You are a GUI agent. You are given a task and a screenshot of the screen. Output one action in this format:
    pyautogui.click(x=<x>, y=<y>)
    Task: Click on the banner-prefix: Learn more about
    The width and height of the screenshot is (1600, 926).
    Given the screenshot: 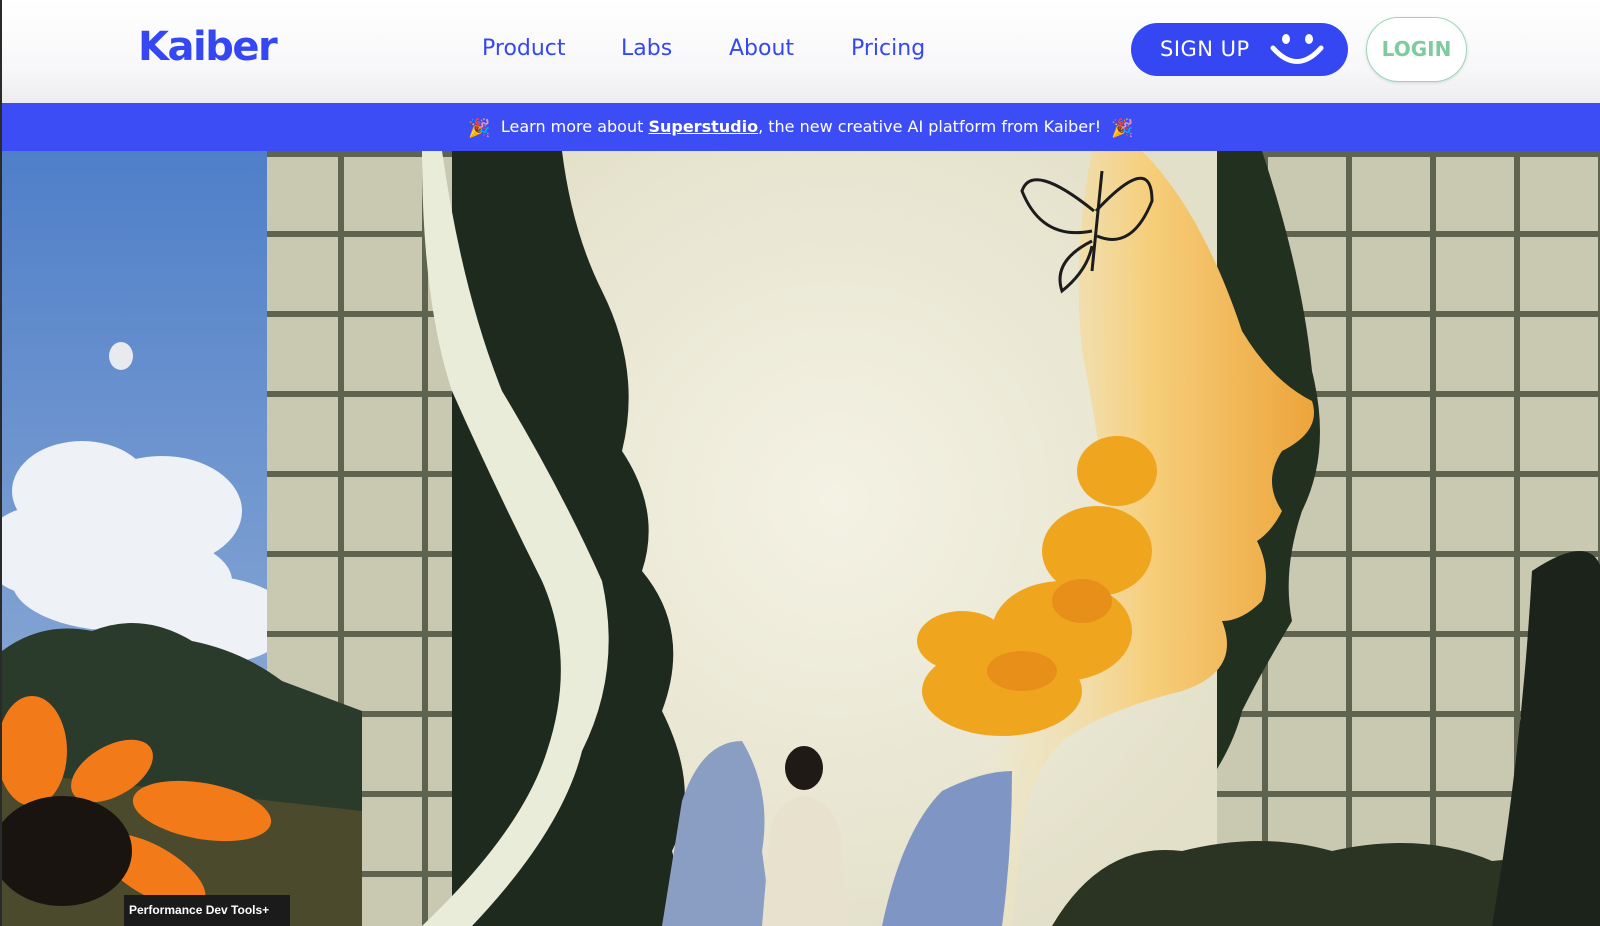 What is the action you would take?
    pyautogui.click(x=574, y=126)
    